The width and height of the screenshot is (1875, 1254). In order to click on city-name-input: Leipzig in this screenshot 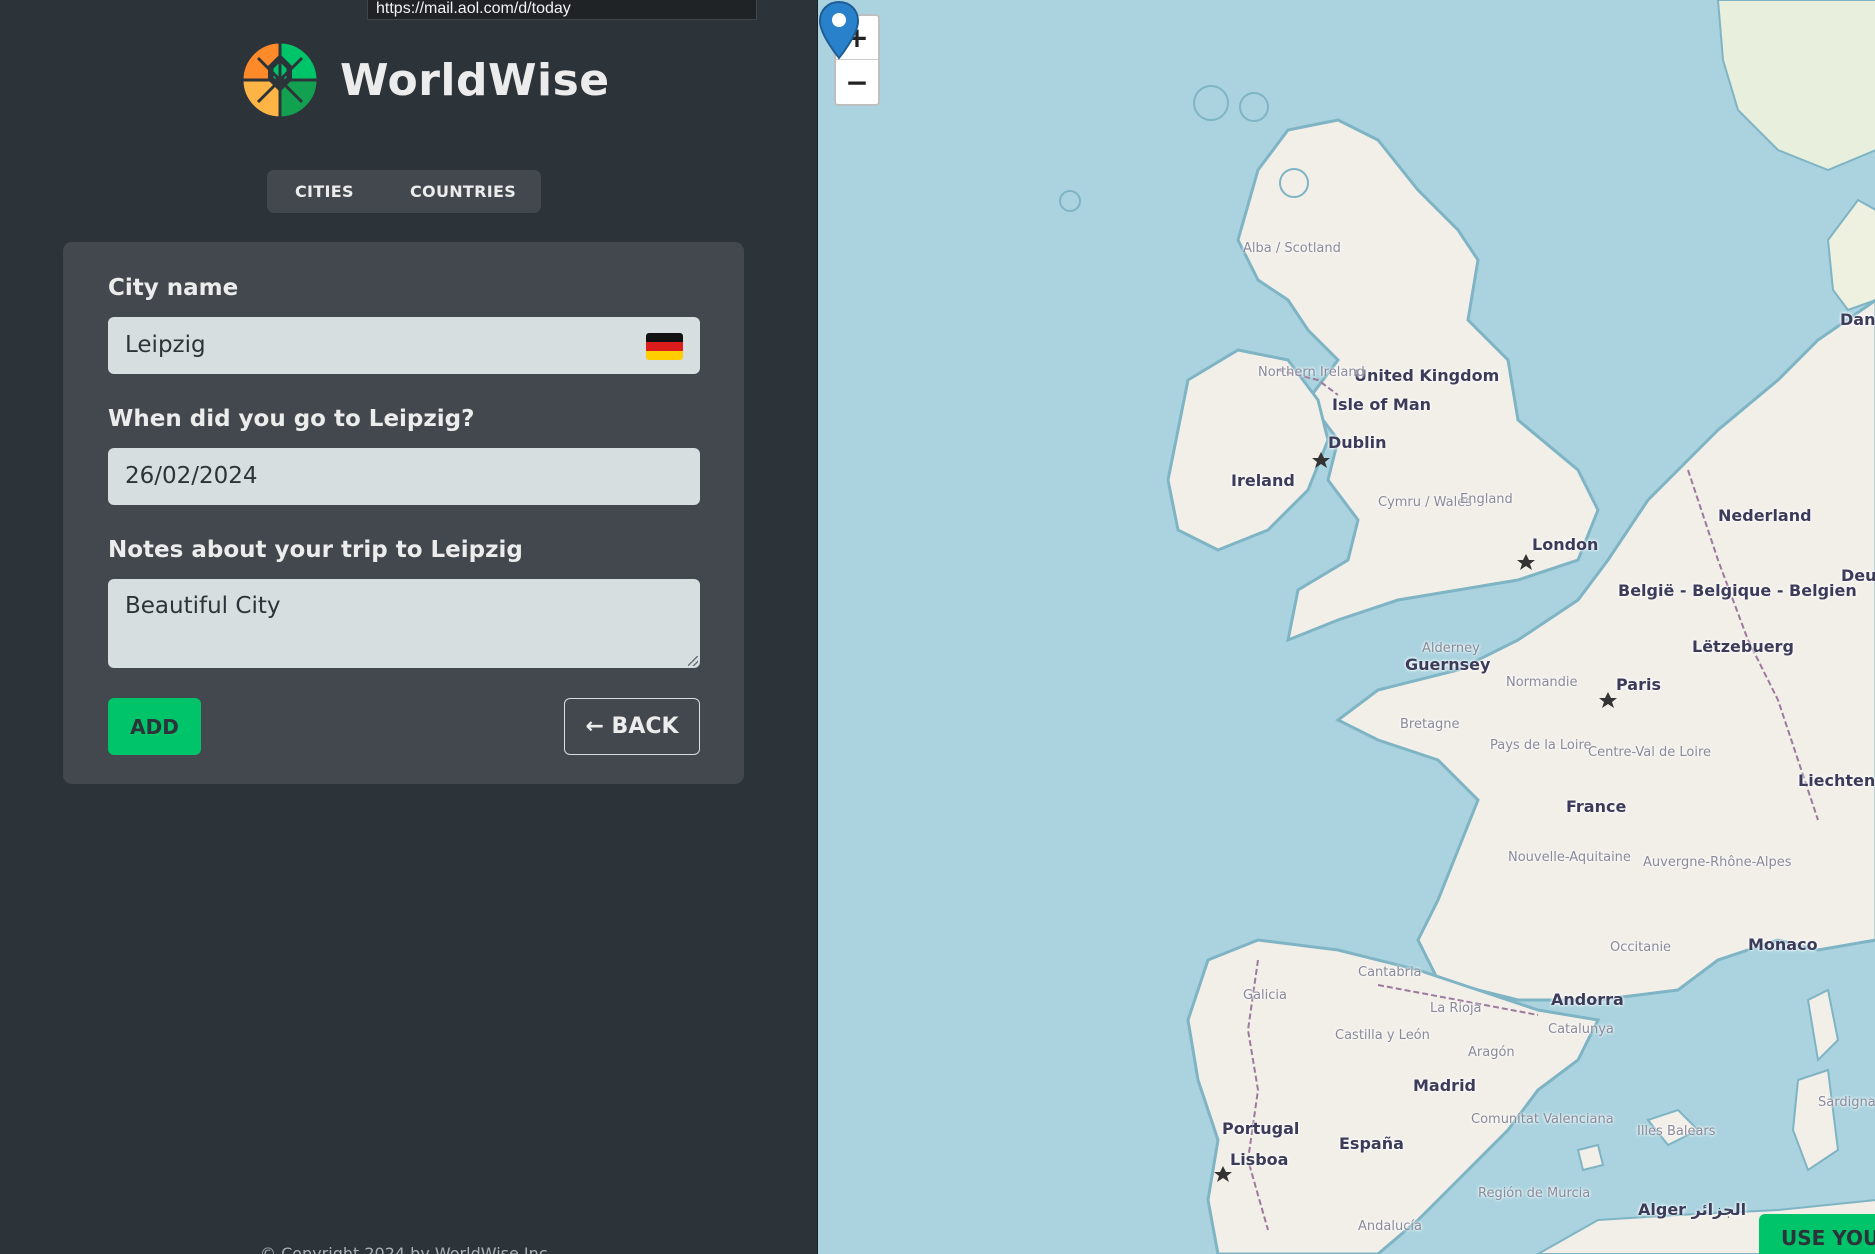, I will do `click(404, 345)`.